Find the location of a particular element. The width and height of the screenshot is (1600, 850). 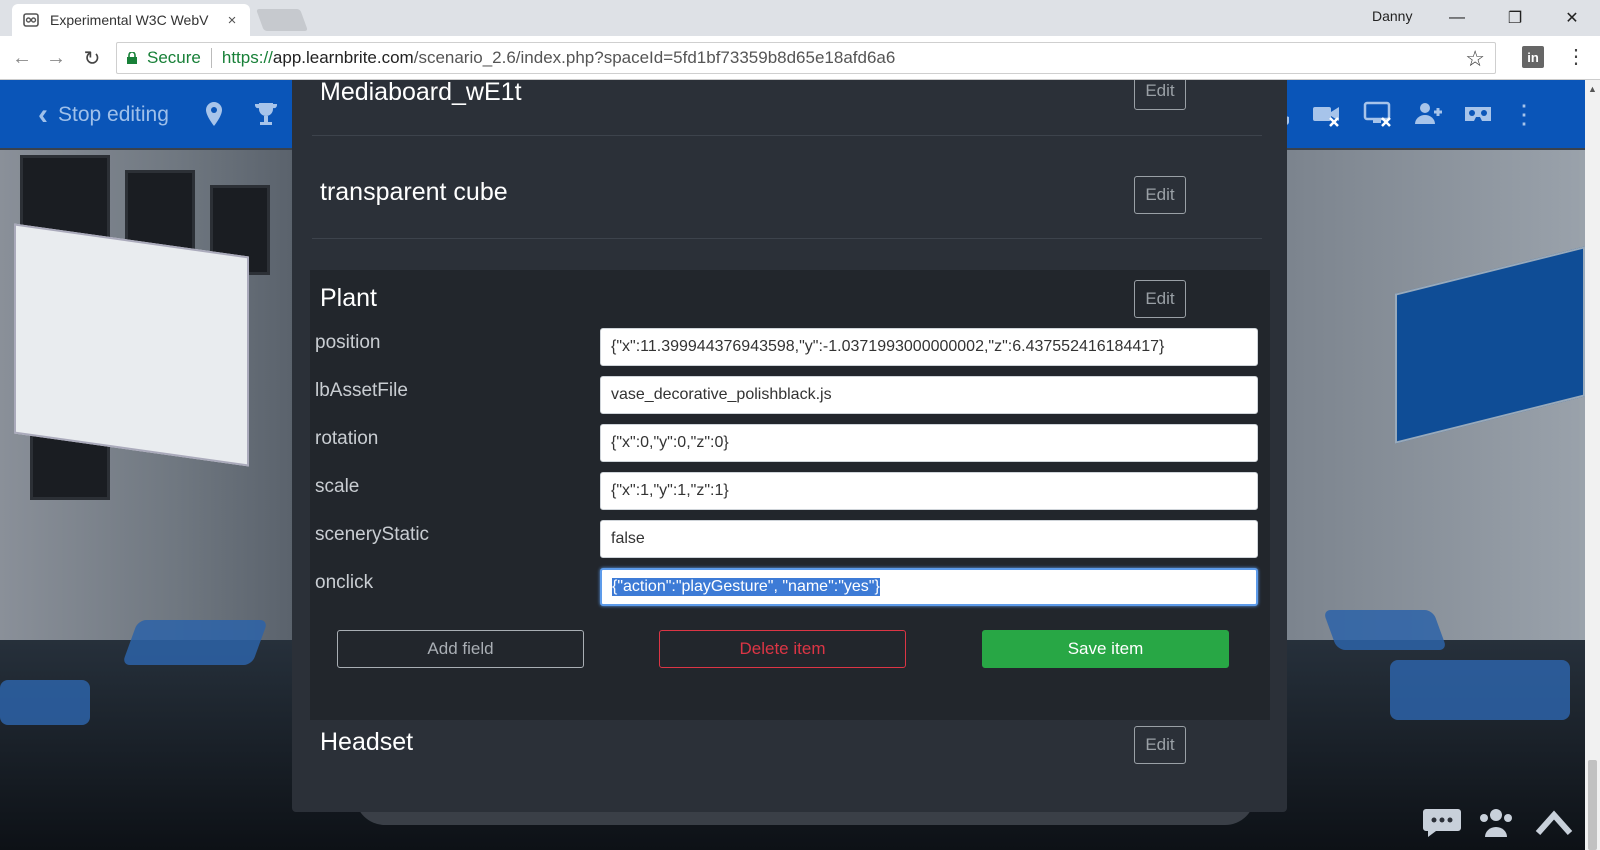

lock-icon is located at coordinates (132, 58).